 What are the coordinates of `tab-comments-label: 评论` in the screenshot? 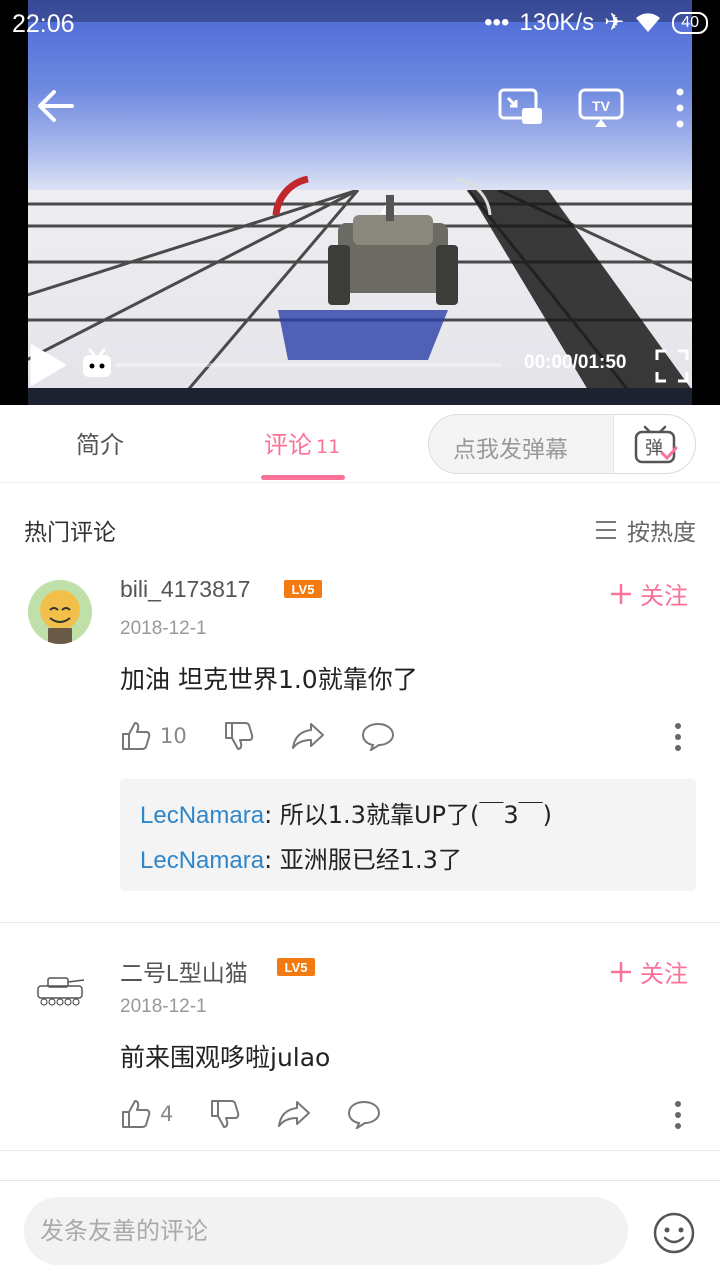 It's located at (288, 445).